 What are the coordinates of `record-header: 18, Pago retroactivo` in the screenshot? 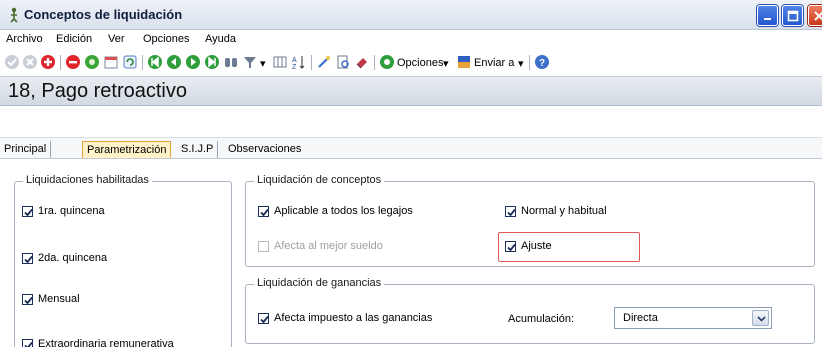 It's located at (411, 91).